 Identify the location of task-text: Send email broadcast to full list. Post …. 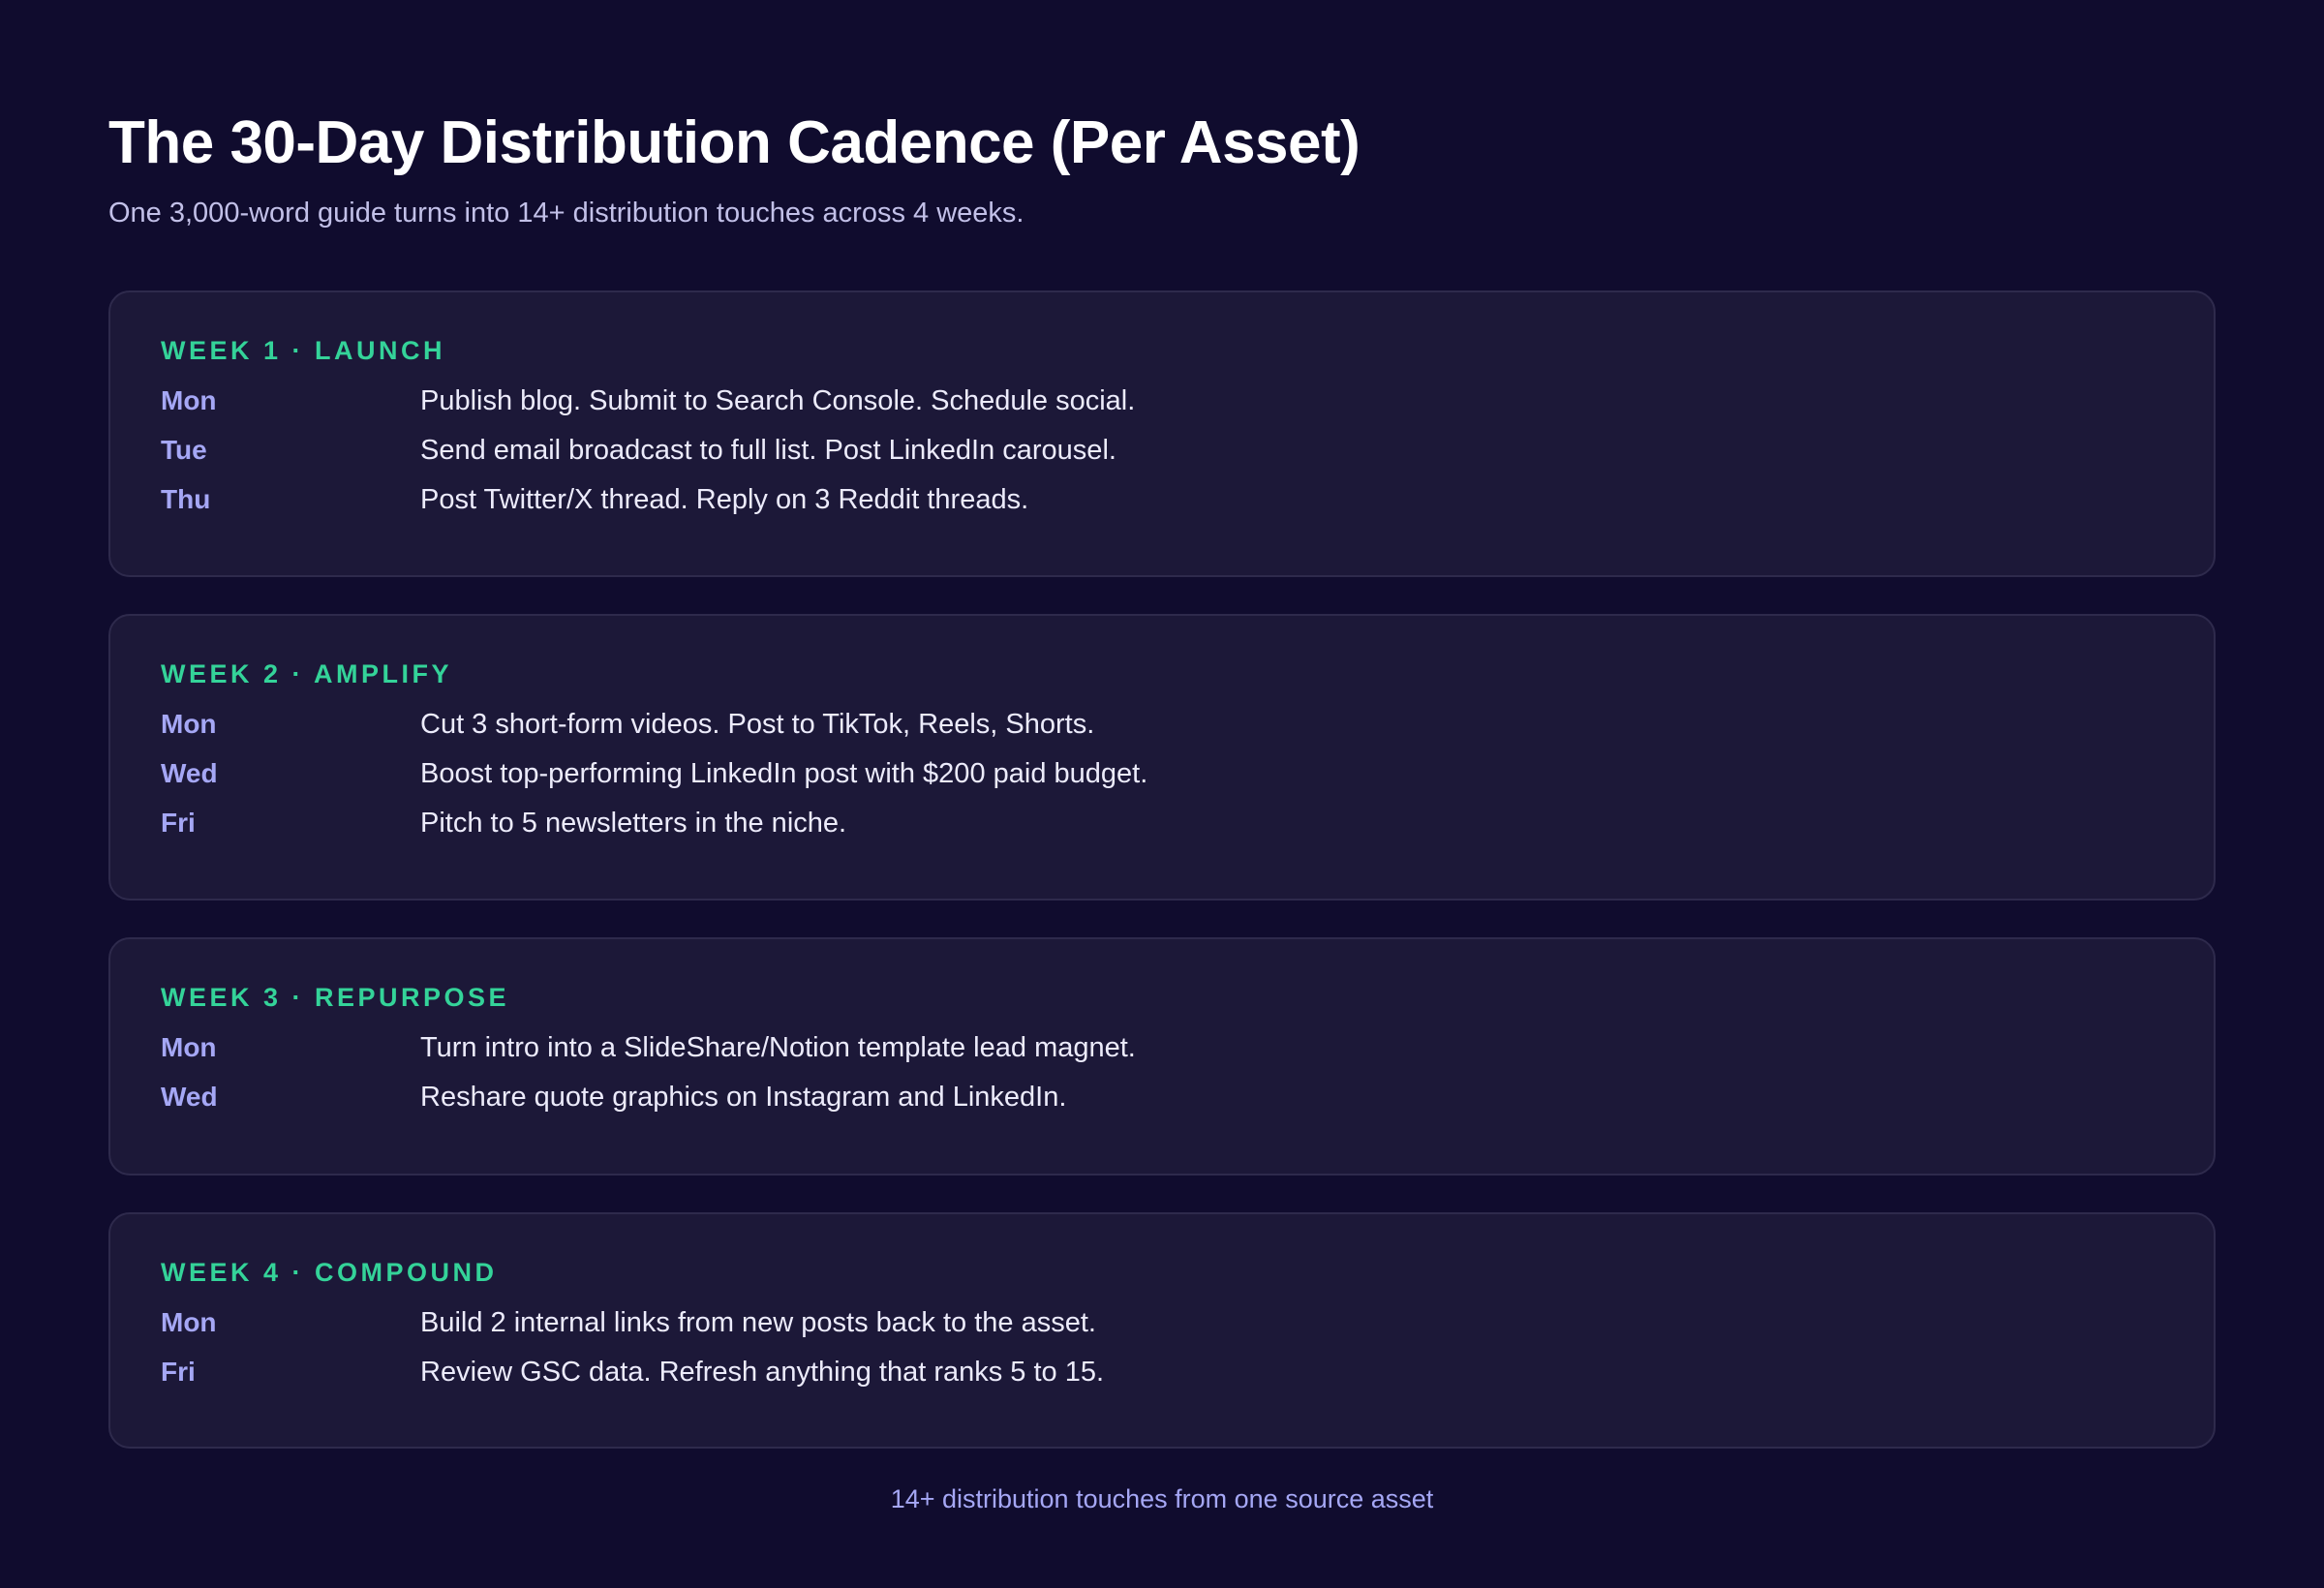
(768, 450).